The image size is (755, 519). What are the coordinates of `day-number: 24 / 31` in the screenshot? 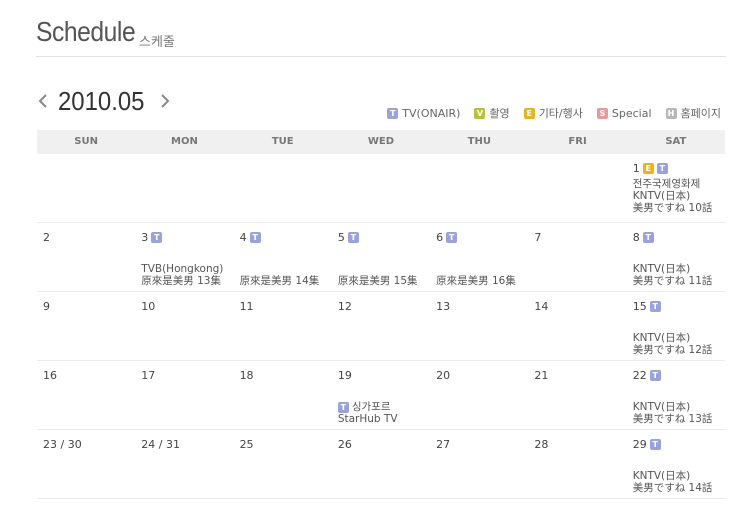 It's located at (160, 444).